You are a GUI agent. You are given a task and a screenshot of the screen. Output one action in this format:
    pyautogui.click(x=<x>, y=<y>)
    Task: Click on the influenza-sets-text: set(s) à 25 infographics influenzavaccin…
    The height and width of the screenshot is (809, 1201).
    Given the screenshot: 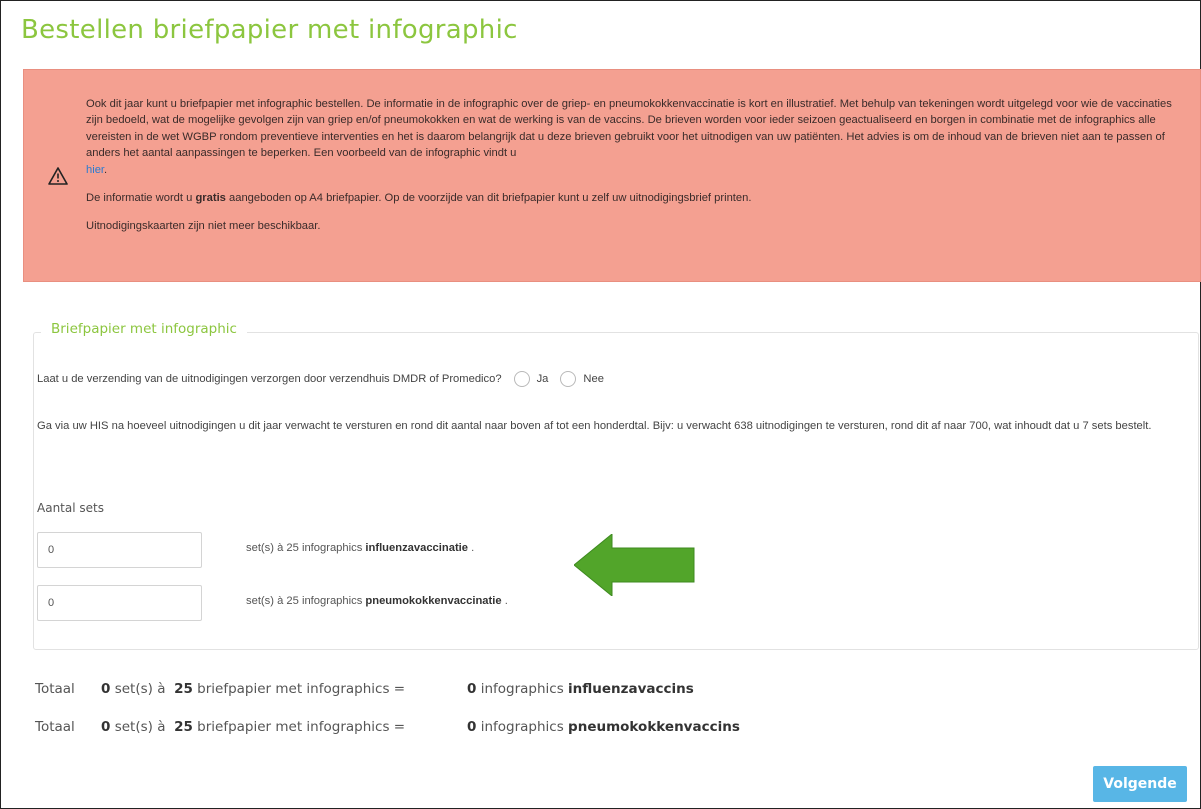 What is the action you would take?
    pyautogui.click(x=360, y=548)
    